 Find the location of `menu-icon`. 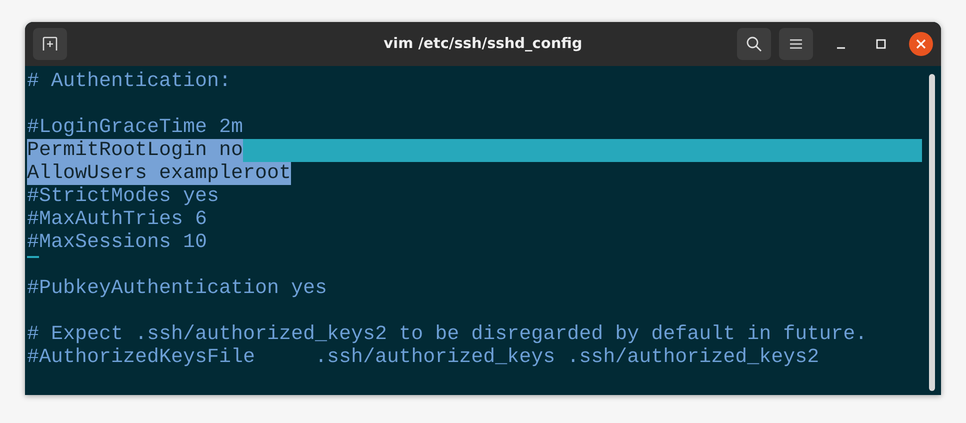

menu-icon is located at coordinates (796, 44).